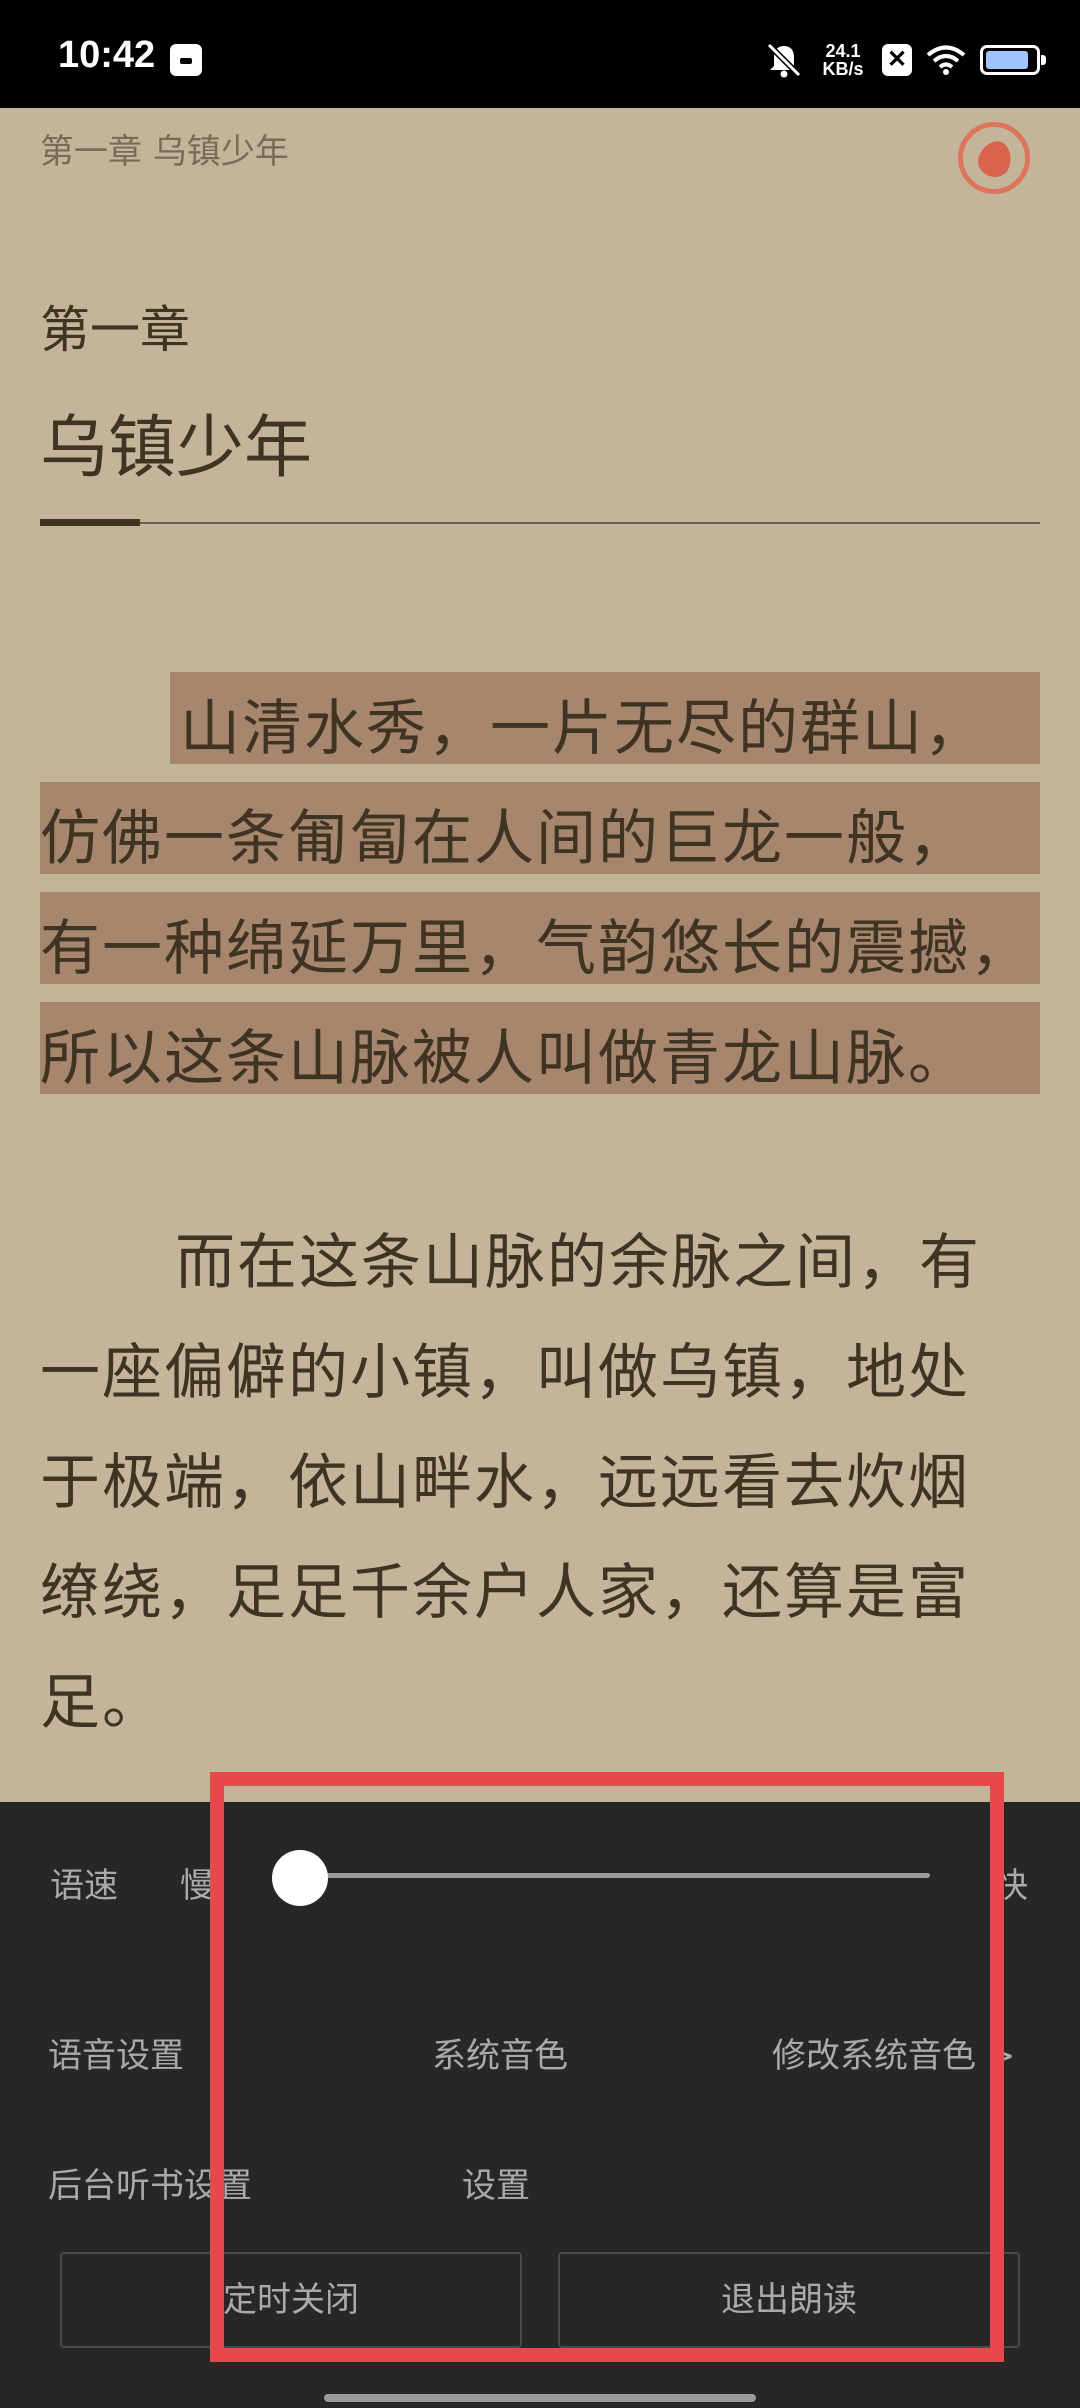 This screenshot has height=2408, width=1080. I want to click on status-time: 10:42, so click(107, 55).